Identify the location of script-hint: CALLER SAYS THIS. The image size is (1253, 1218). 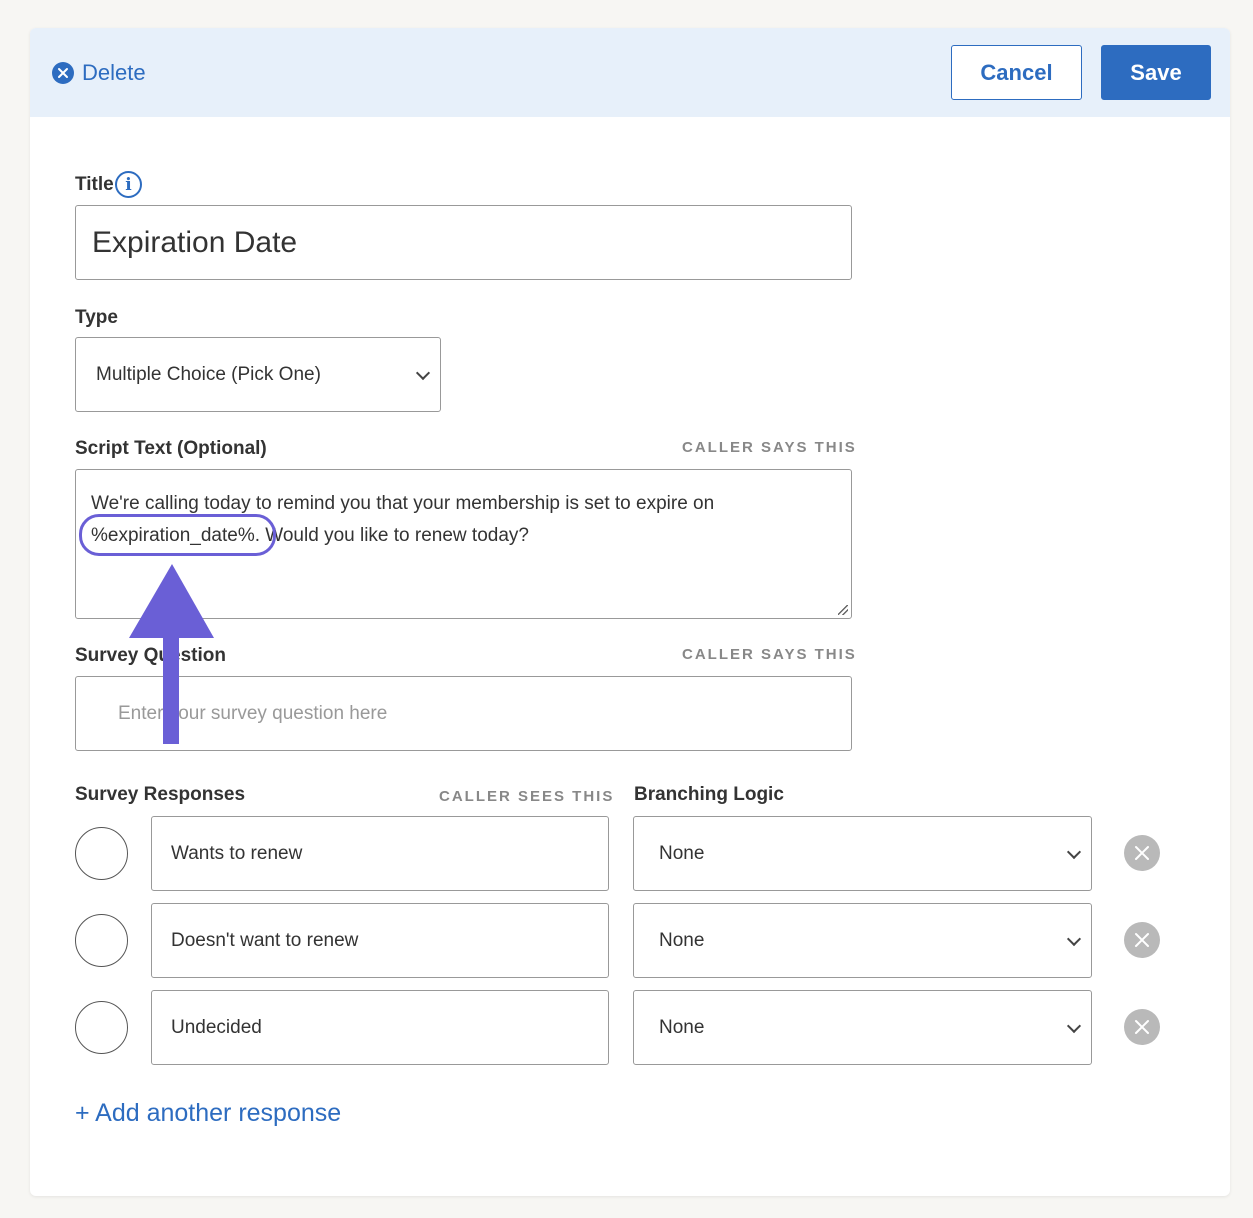
(769, 447).